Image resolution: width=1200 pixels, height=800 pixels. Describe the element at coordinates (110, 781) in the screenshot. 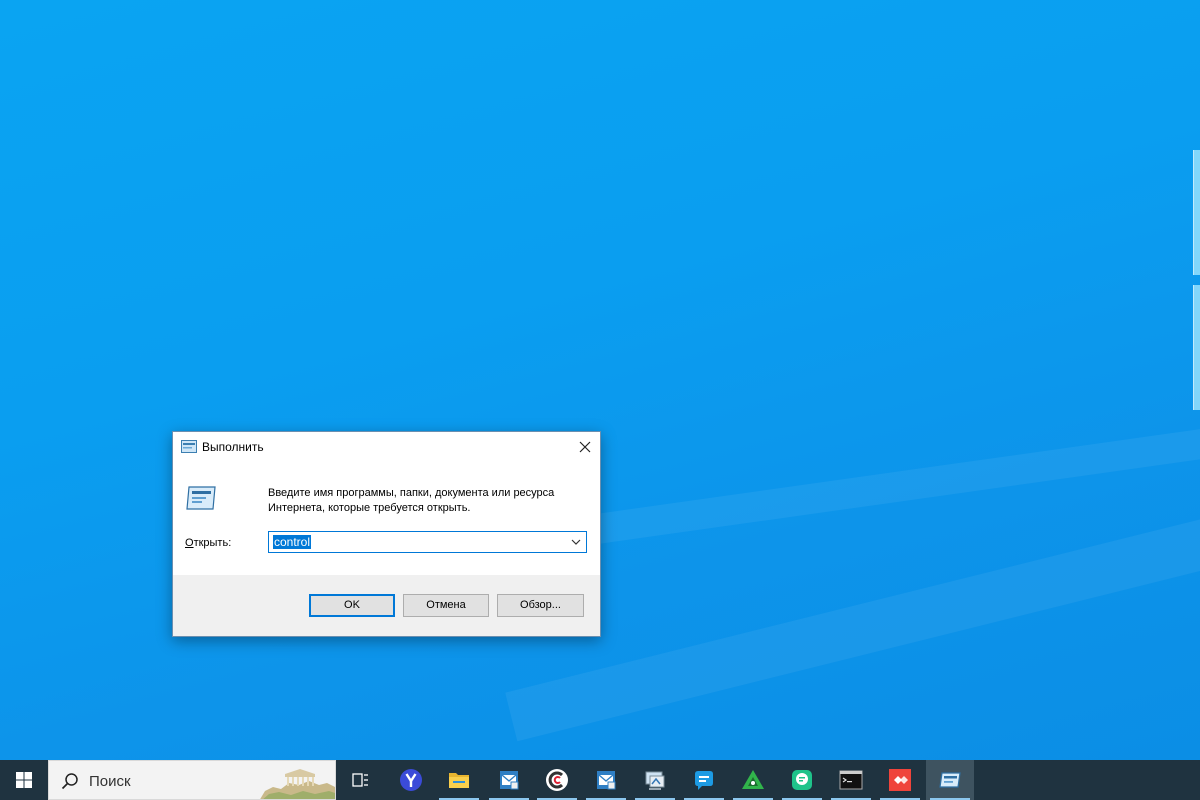

I see `search-placeholder: Поиск` at that location.